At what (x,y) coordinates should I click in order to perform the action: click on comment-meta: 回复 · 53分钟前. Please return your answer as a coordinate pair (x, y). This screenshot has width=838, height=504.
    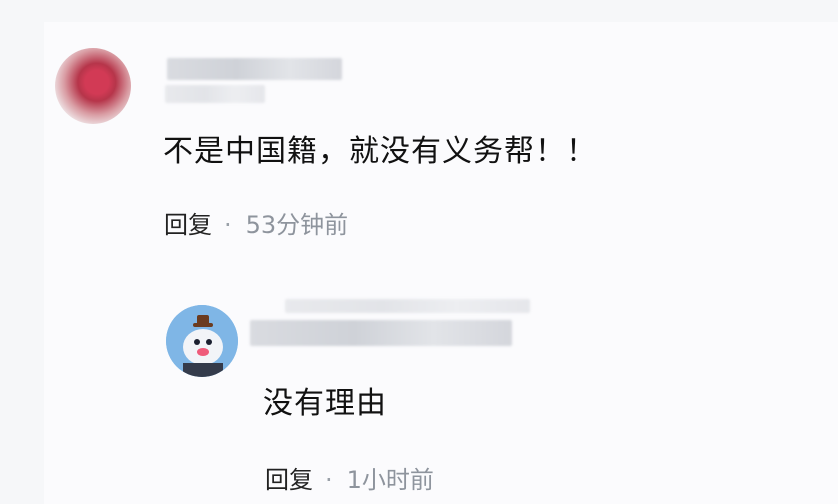
    Looking at the image, I should click on (256, 222).